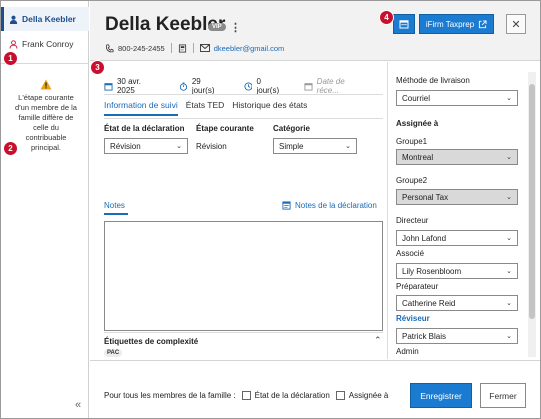  What do you see at coordinates (425, 197) in the screenshot?
I see `group2-value: Personal Tax` at bounding box center [425, 197].